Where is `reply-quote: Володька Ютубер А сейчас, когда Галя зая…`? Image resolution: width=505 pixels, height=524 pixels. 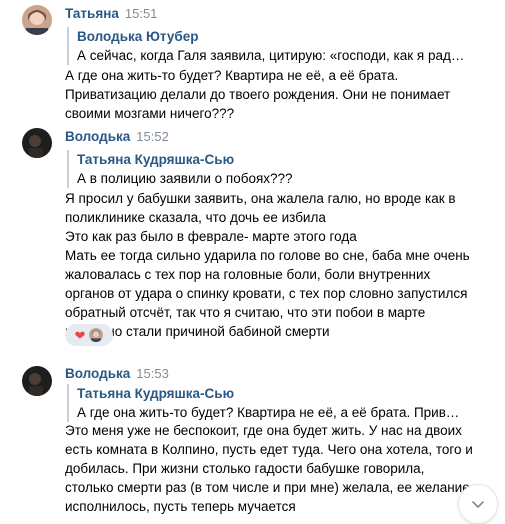
reply-quote: Володька Ютубер А сейчас, когда Галя зая… is located at coordinates (266, 46).